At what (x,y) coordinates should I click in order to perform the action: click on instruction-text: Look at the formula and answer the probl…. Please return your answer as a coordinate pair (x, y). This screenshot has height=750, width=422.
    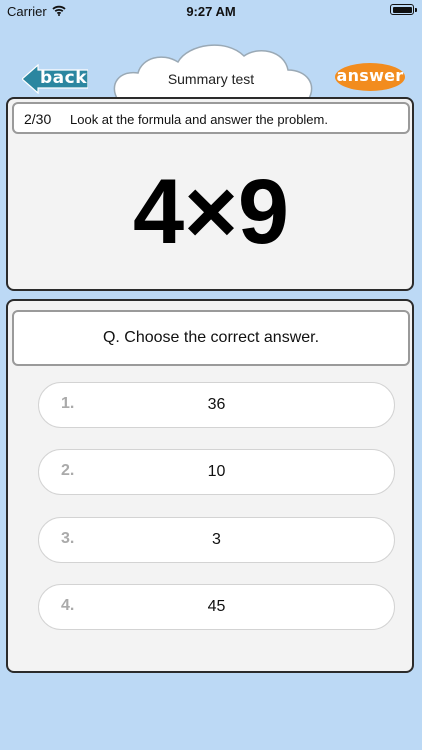
    Looking at the image, I should click on (199, 119).